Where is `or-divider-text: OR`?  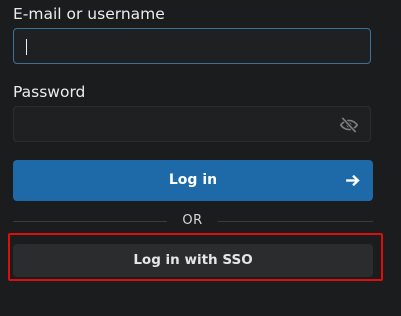
or-divider-text: OR is located at coordinates (192, 220).